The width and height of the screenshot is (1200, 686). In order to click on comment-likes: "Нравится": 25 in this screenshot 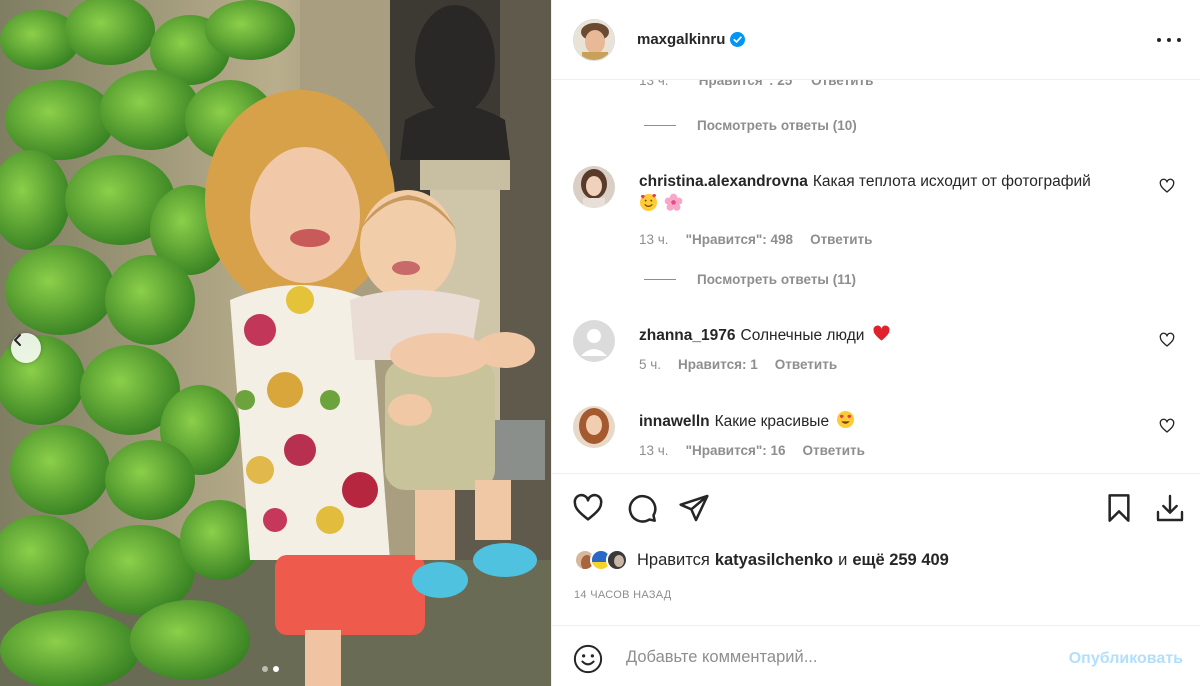, I will do `click(742, 84)`.